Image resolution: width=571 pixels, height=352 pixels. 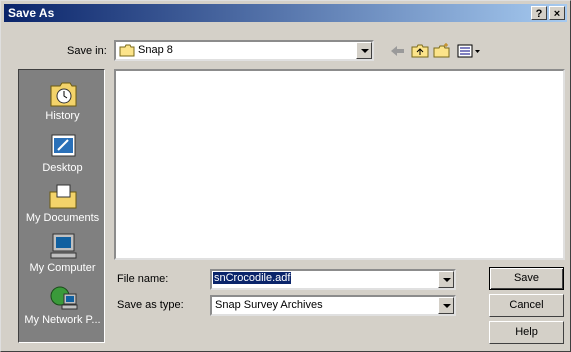 I want to click on history-icon, so click(x=63, y=94).